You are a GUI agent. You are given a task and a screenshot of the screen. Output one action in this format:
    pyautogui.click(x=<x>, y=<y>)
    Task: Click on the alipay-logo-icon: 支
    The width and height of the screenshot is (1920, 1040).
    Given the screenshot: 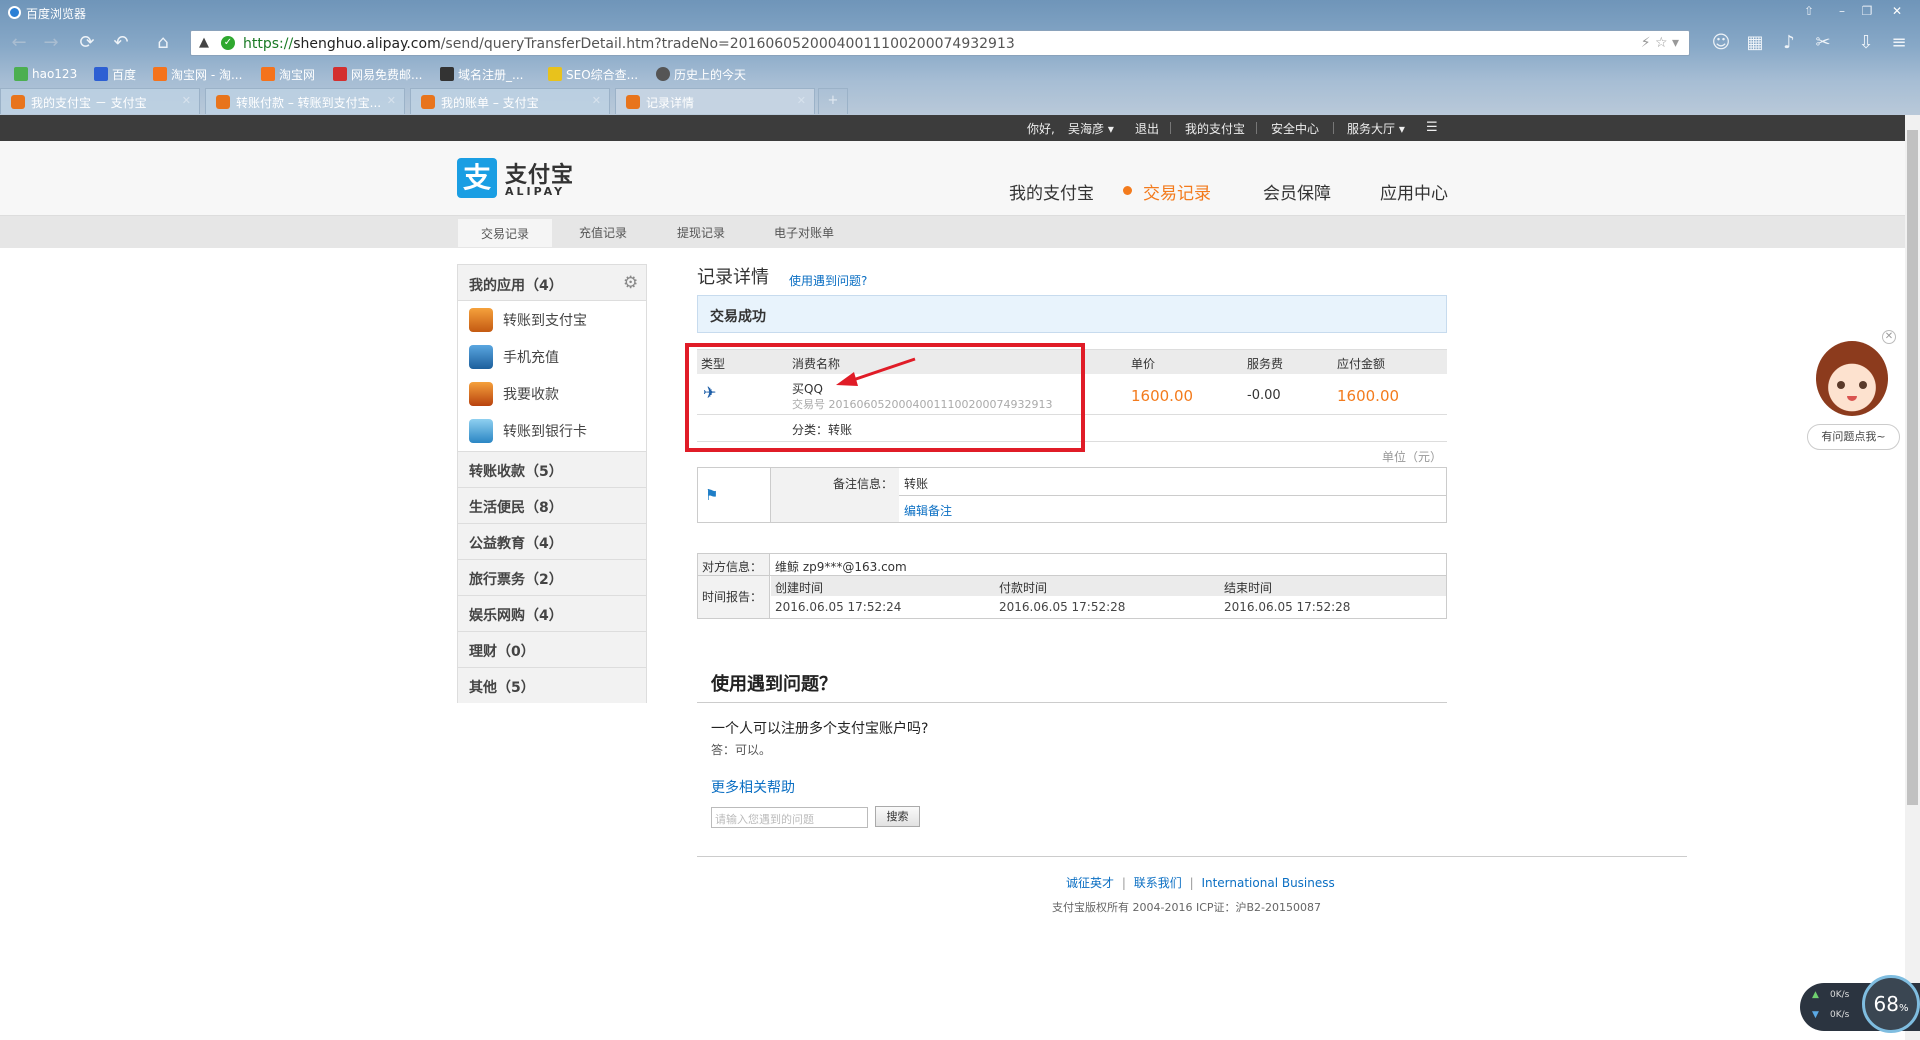 What is the action you would take?
    pyautogui.click(x=477, y=178)
    